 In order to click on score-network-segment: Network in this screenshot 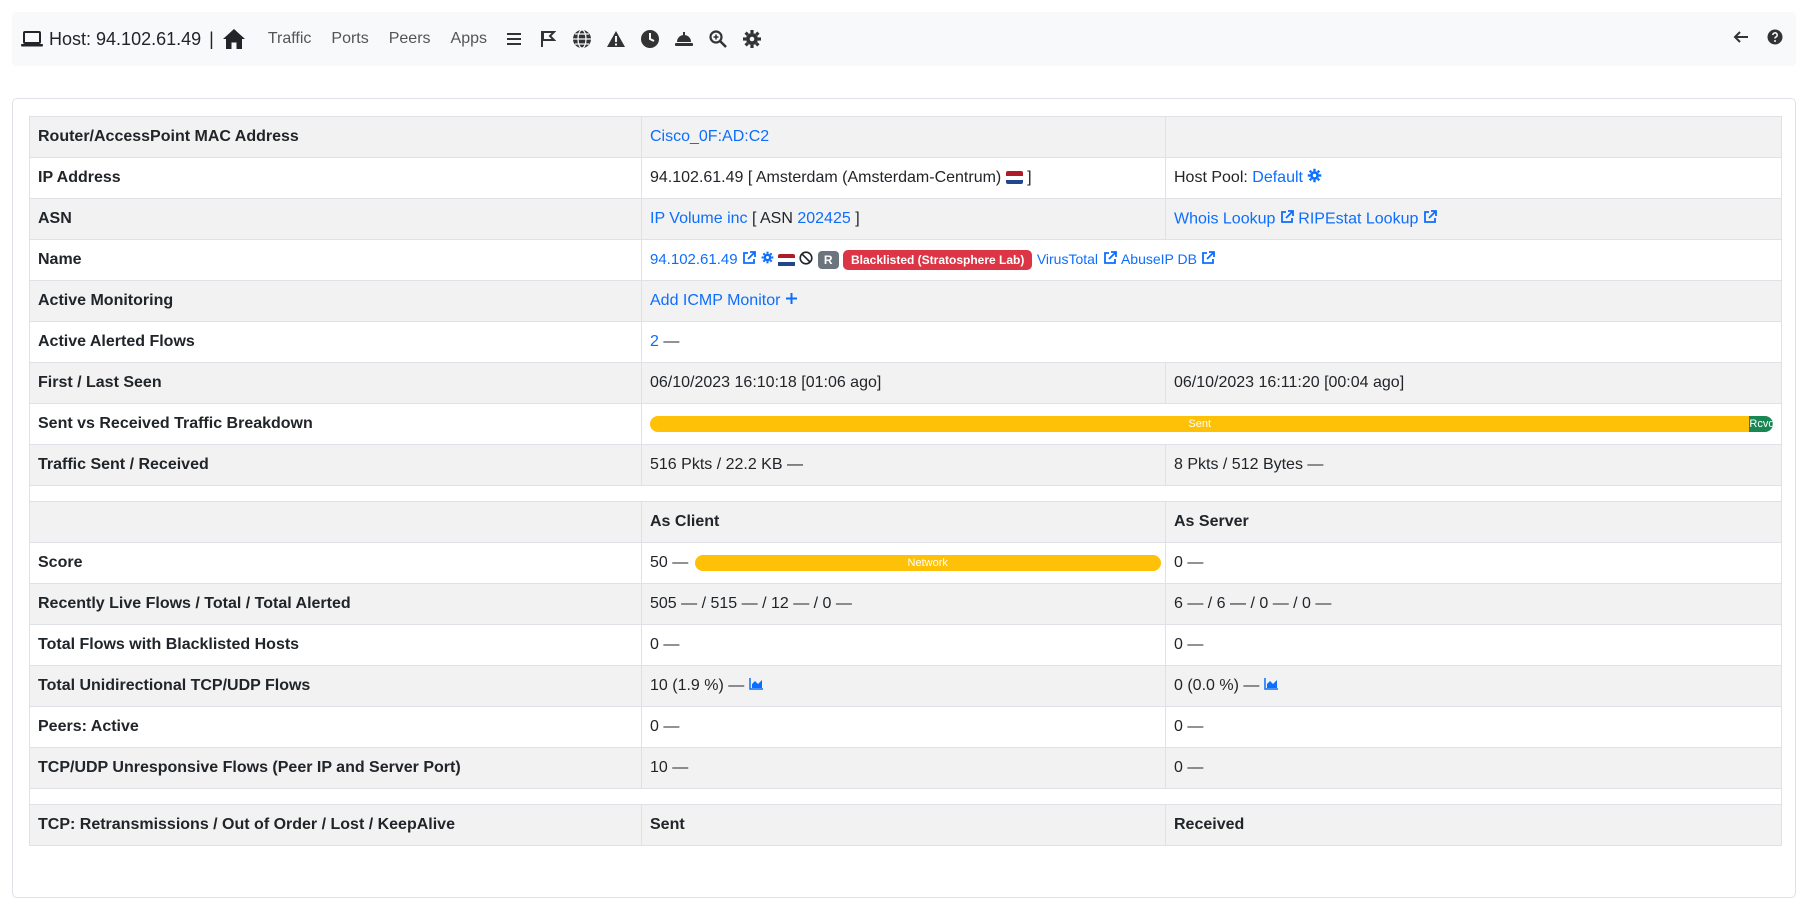, I will do `click(927, 562)`.